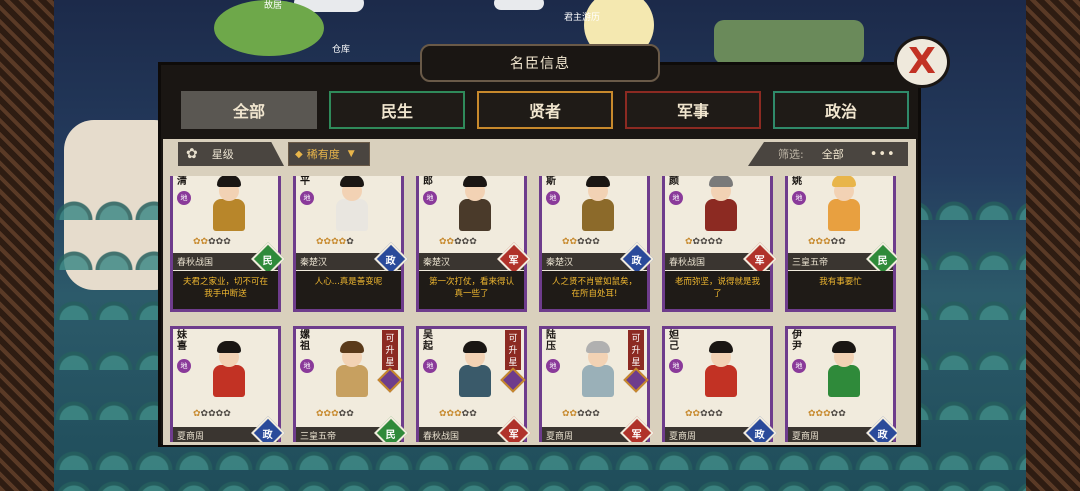 This screenshot has width=1080, height=491. What do you see at coordinates (249, 110) in the screenshot?
I see `tab-all: 全部` at bounding box center [249, 110].